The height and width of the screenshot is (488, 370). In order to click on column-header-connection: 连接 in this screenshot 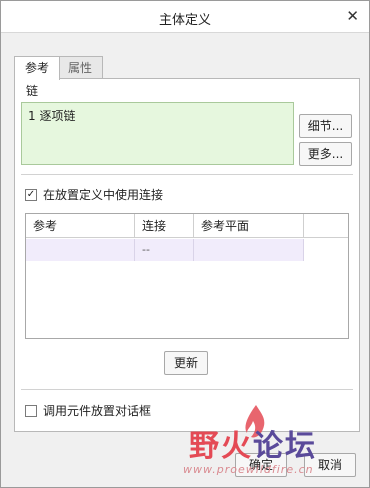, I will do `click(164, 226)`.